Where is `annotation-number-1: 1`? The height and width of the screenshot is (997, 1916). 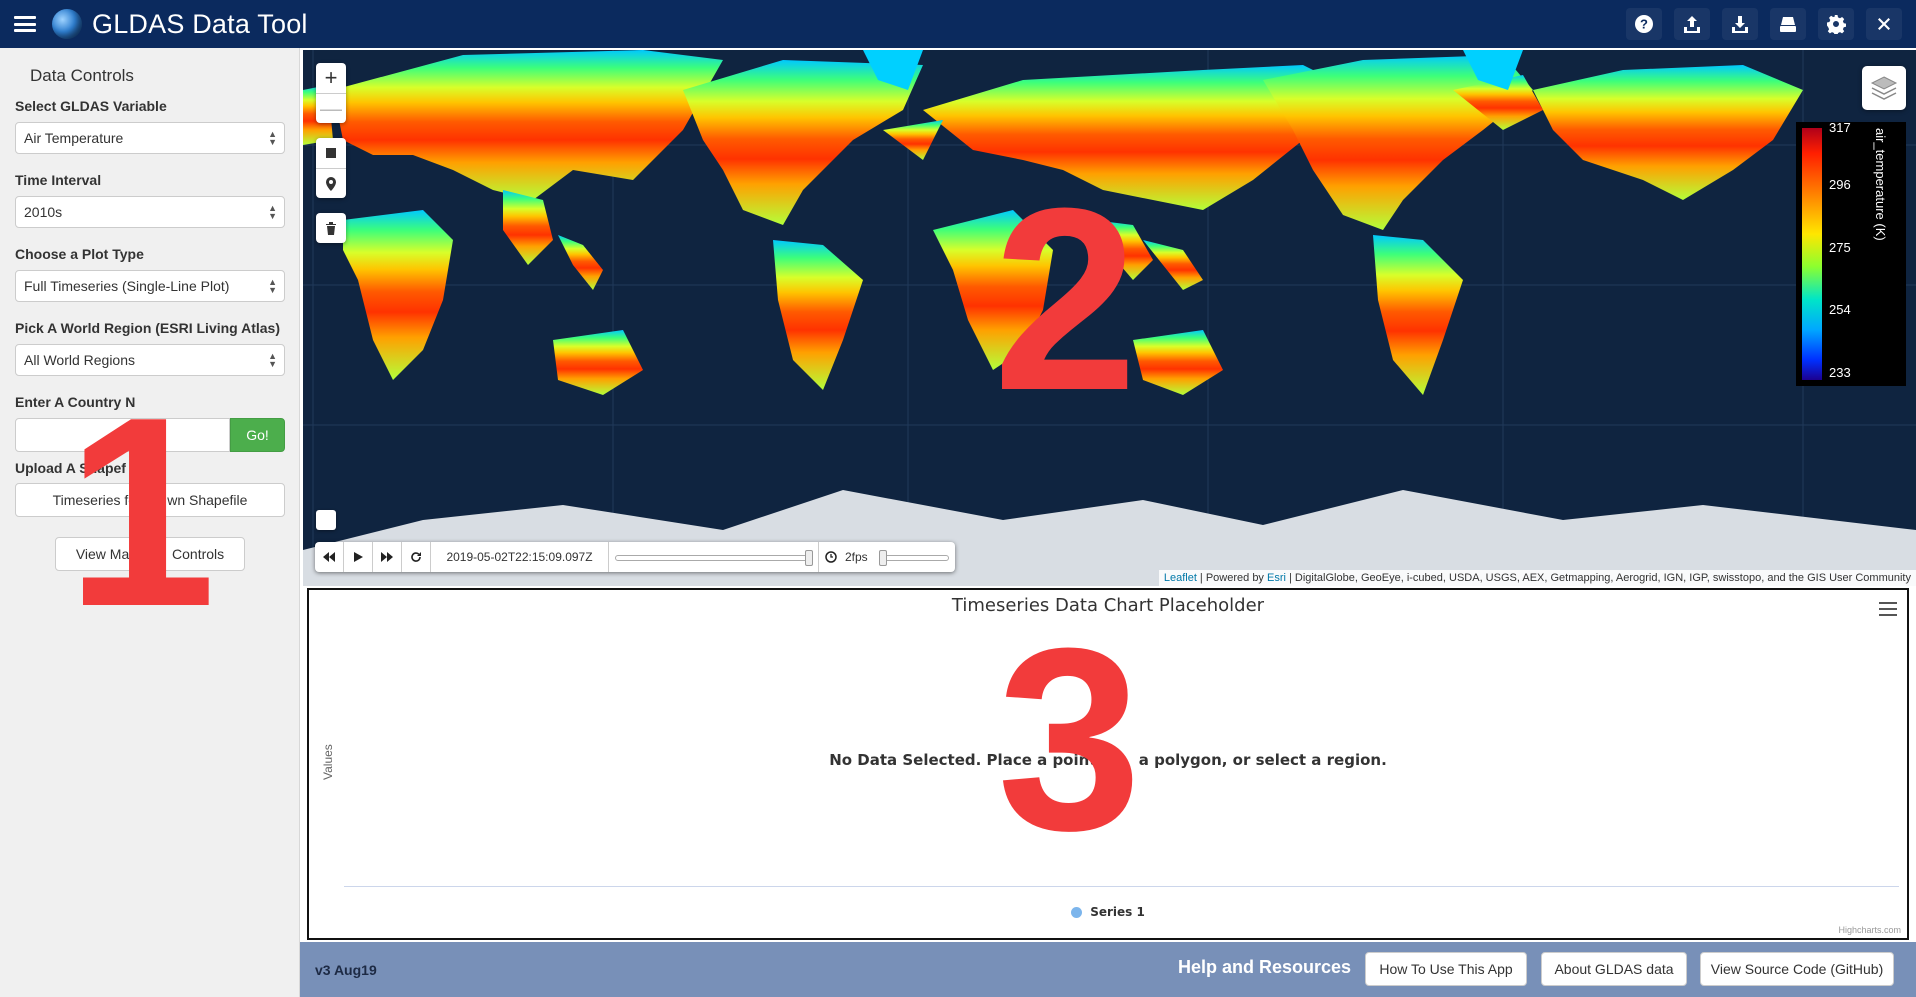 annotation-number-1: 1 is located at coordinates (141, 512).